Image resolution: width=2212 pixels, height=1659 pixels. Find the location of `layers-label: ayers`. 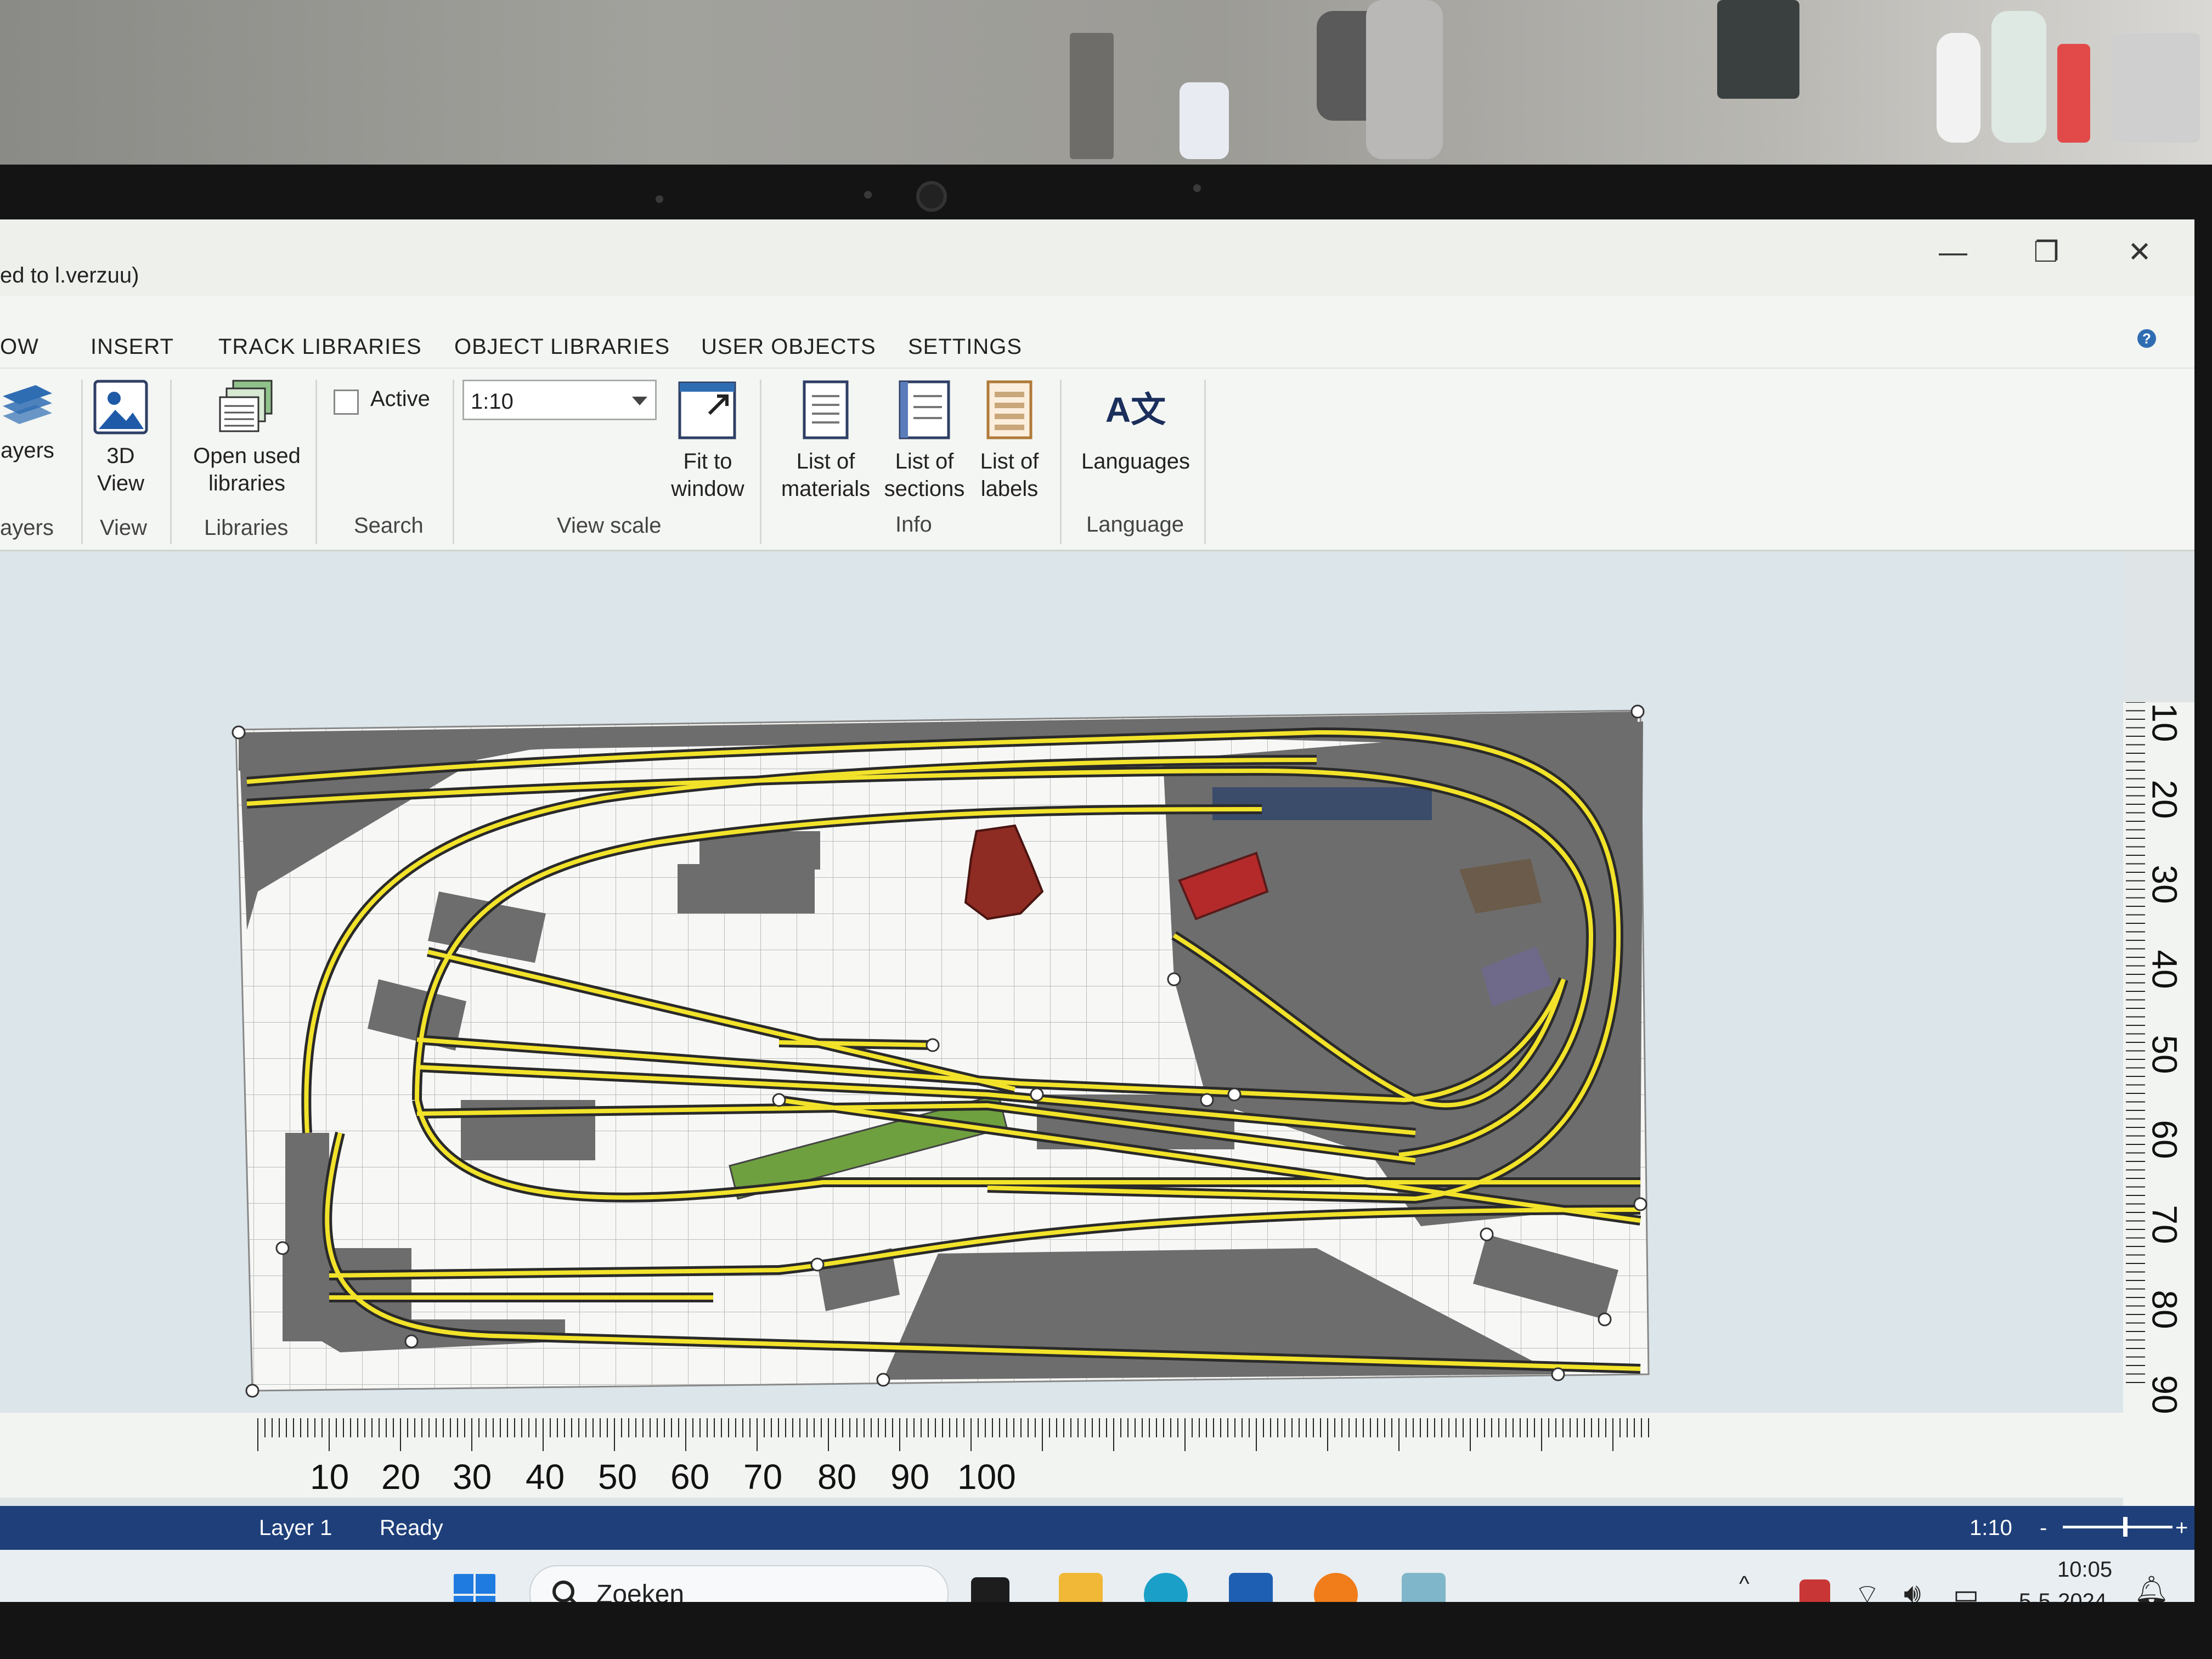

layers-label: ayers is located at coordinates (27, 450).